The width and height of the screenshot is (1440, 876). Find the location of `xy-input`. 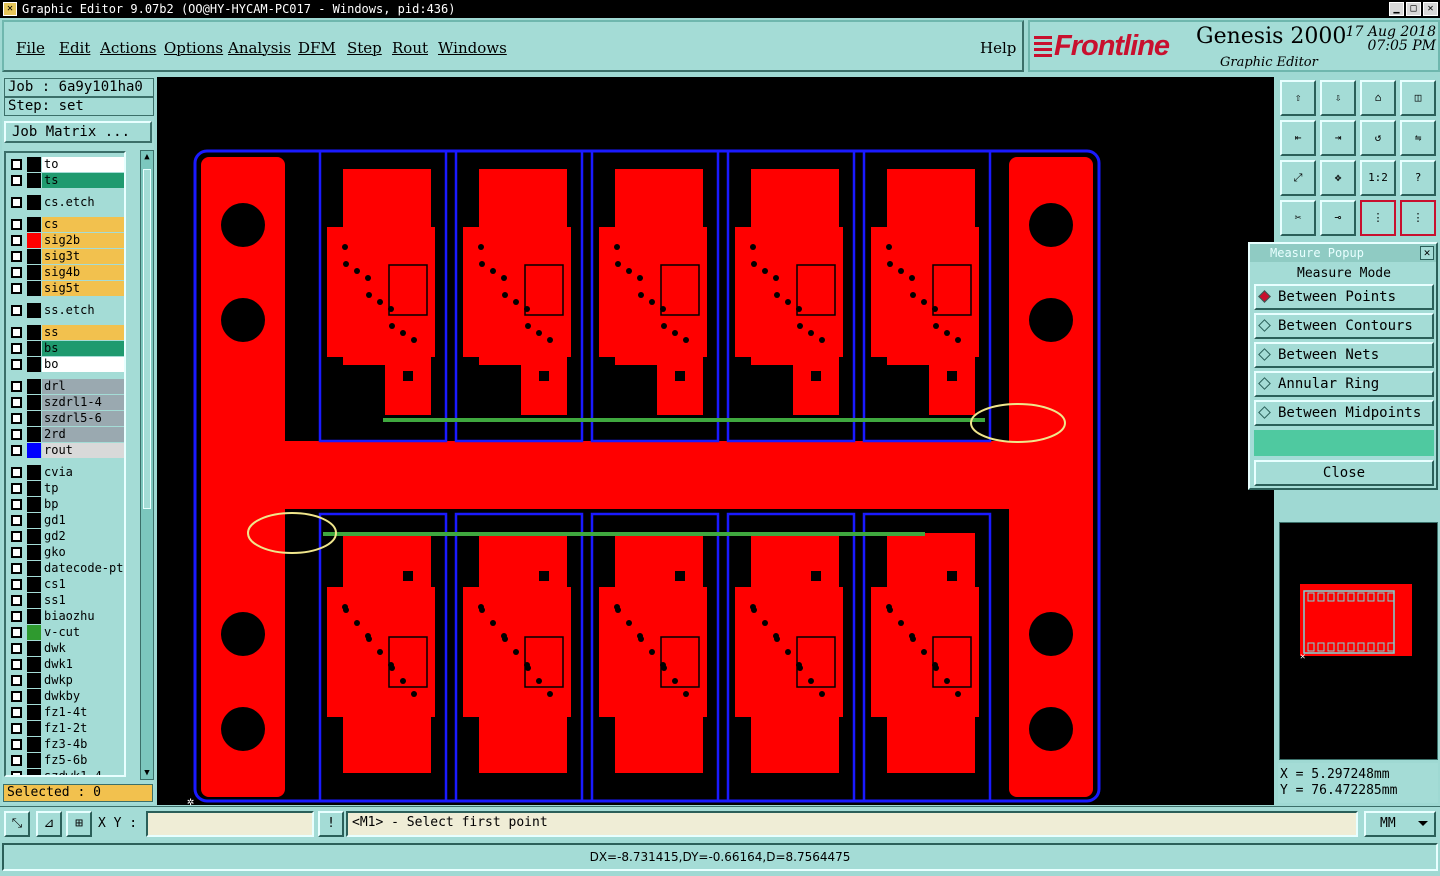

xy-input is located at coordinates (230, 824).